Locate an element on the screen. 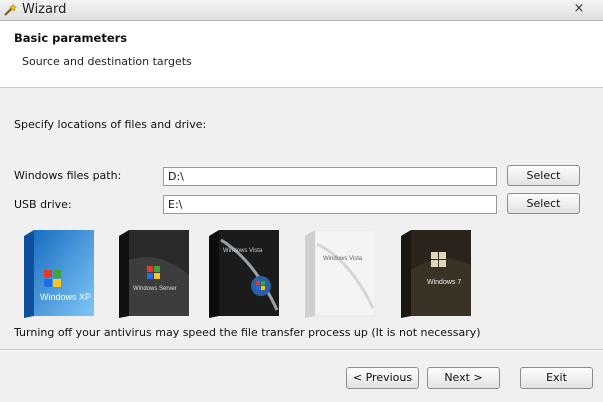 This screenshot has width=603, height=402. wizard-wand-icon is located at coordinates (10, 9).